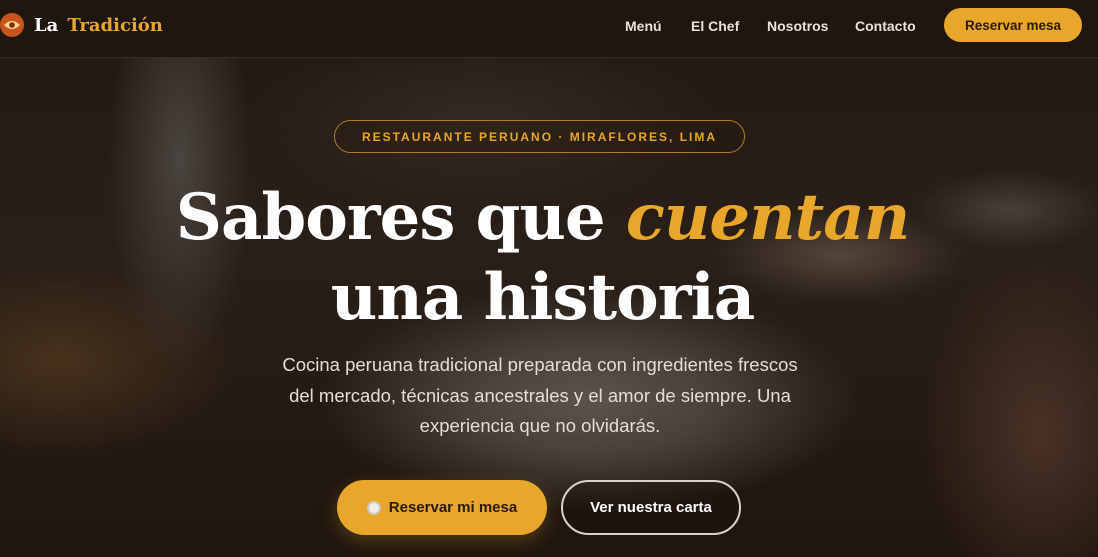 Image resolution: width=1098 pixels, height=557 pixels. What do you see at coordinates (885, 26) in the screenshot?
I see `nav-link-contacto: Contacto` at bounding box center [885, 26].